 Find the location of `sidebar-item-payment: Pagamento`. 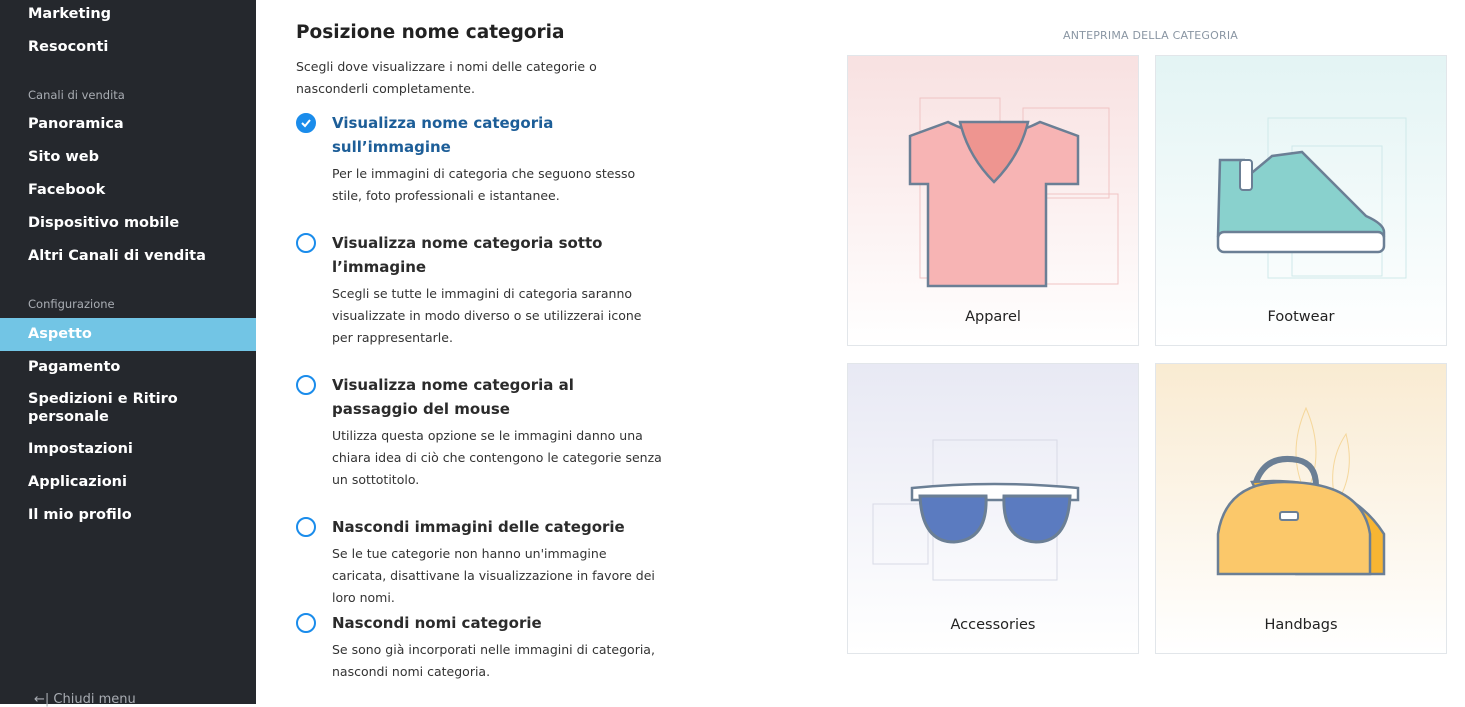

sidebar-item-payment: Pagamento is located at coordinates (74, 367).